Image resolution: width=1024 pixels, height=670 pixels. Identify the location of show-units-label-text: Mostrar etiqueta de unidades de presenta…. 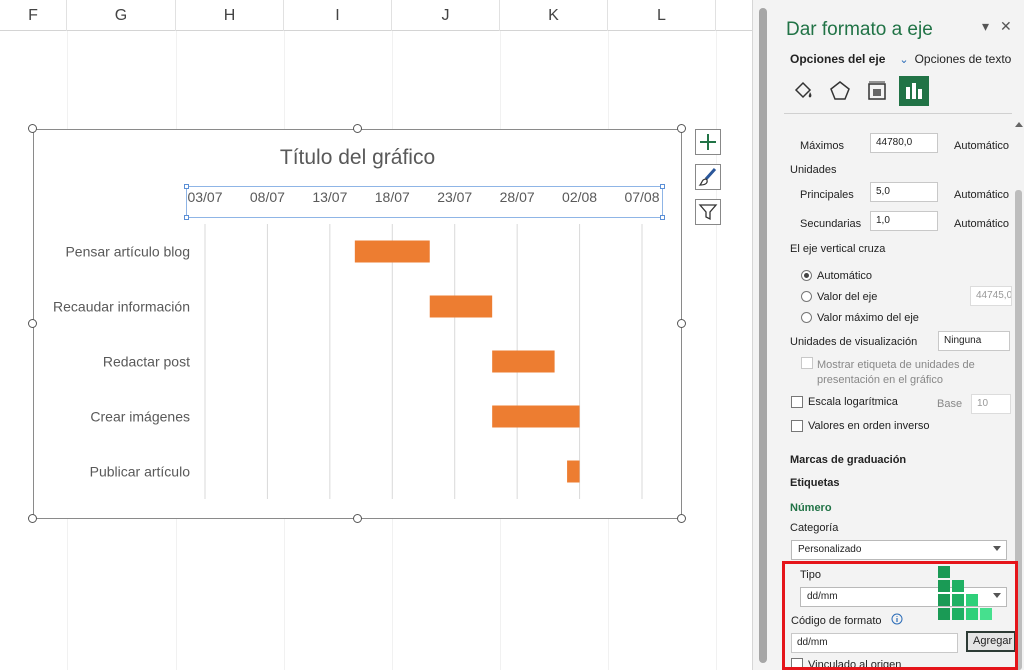
(896, 372).